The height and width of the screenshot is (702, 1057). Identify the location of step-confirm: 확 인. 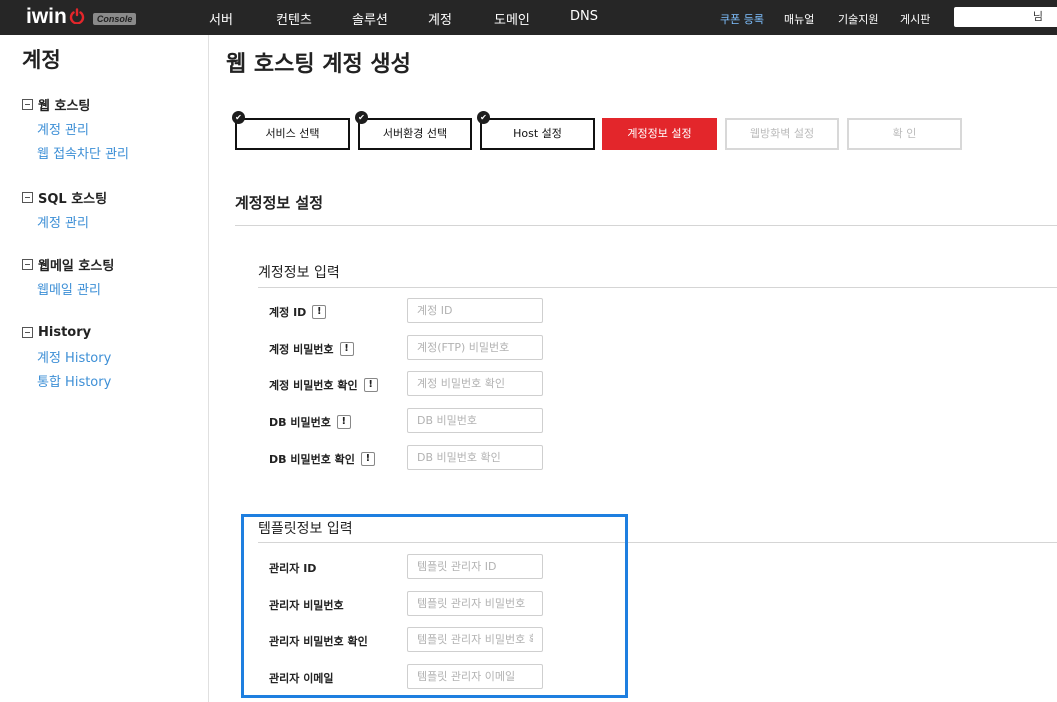
(904, 134).